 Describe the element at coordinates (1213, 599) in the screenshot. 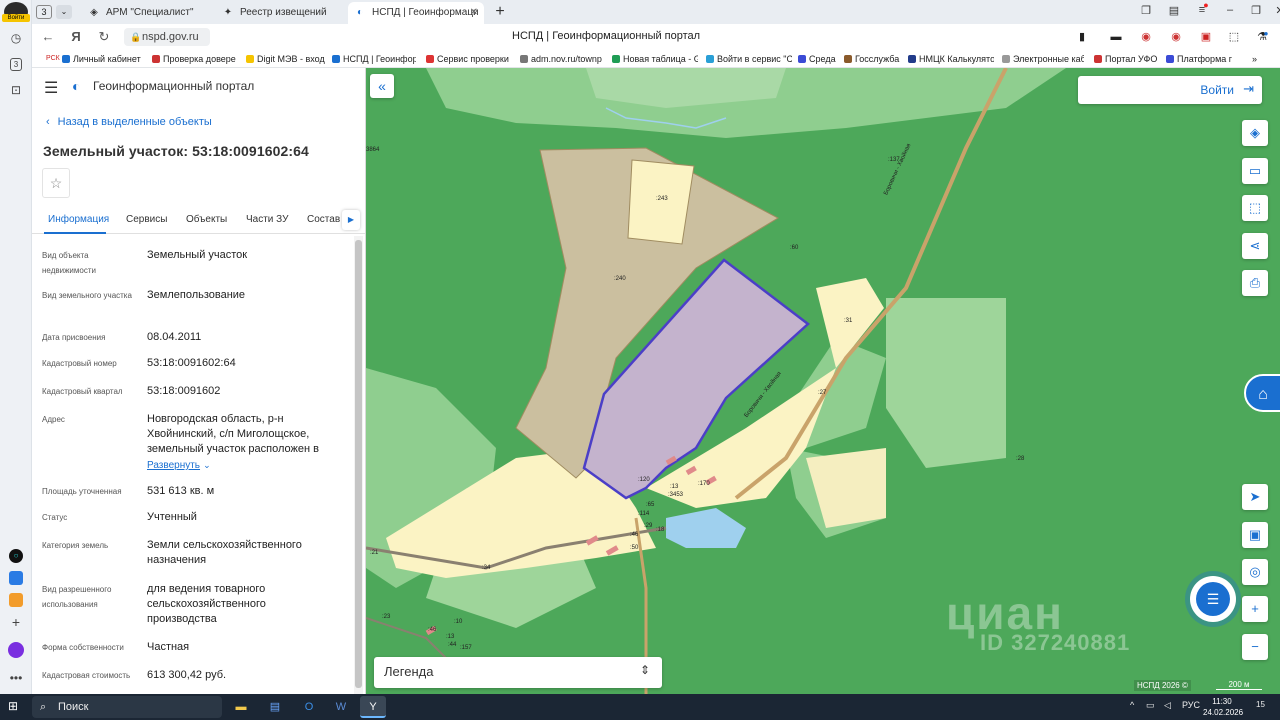

I see `chat-button: ☰` at that location.